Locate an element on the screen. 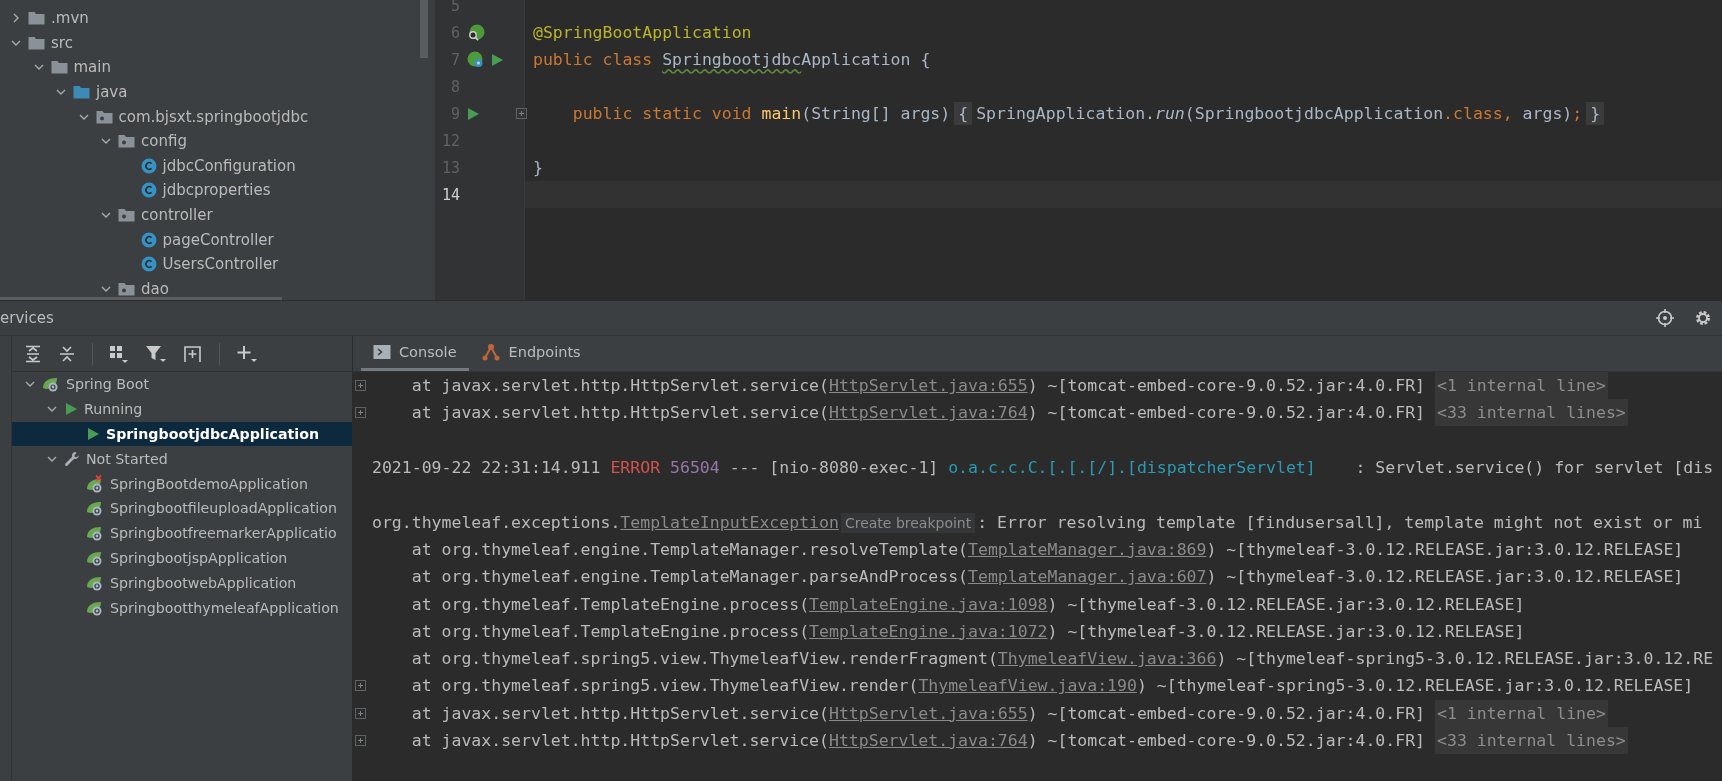 The height and width of the screenshot is (781, 1722). wrench-icon is located at coordinates (72, 458).